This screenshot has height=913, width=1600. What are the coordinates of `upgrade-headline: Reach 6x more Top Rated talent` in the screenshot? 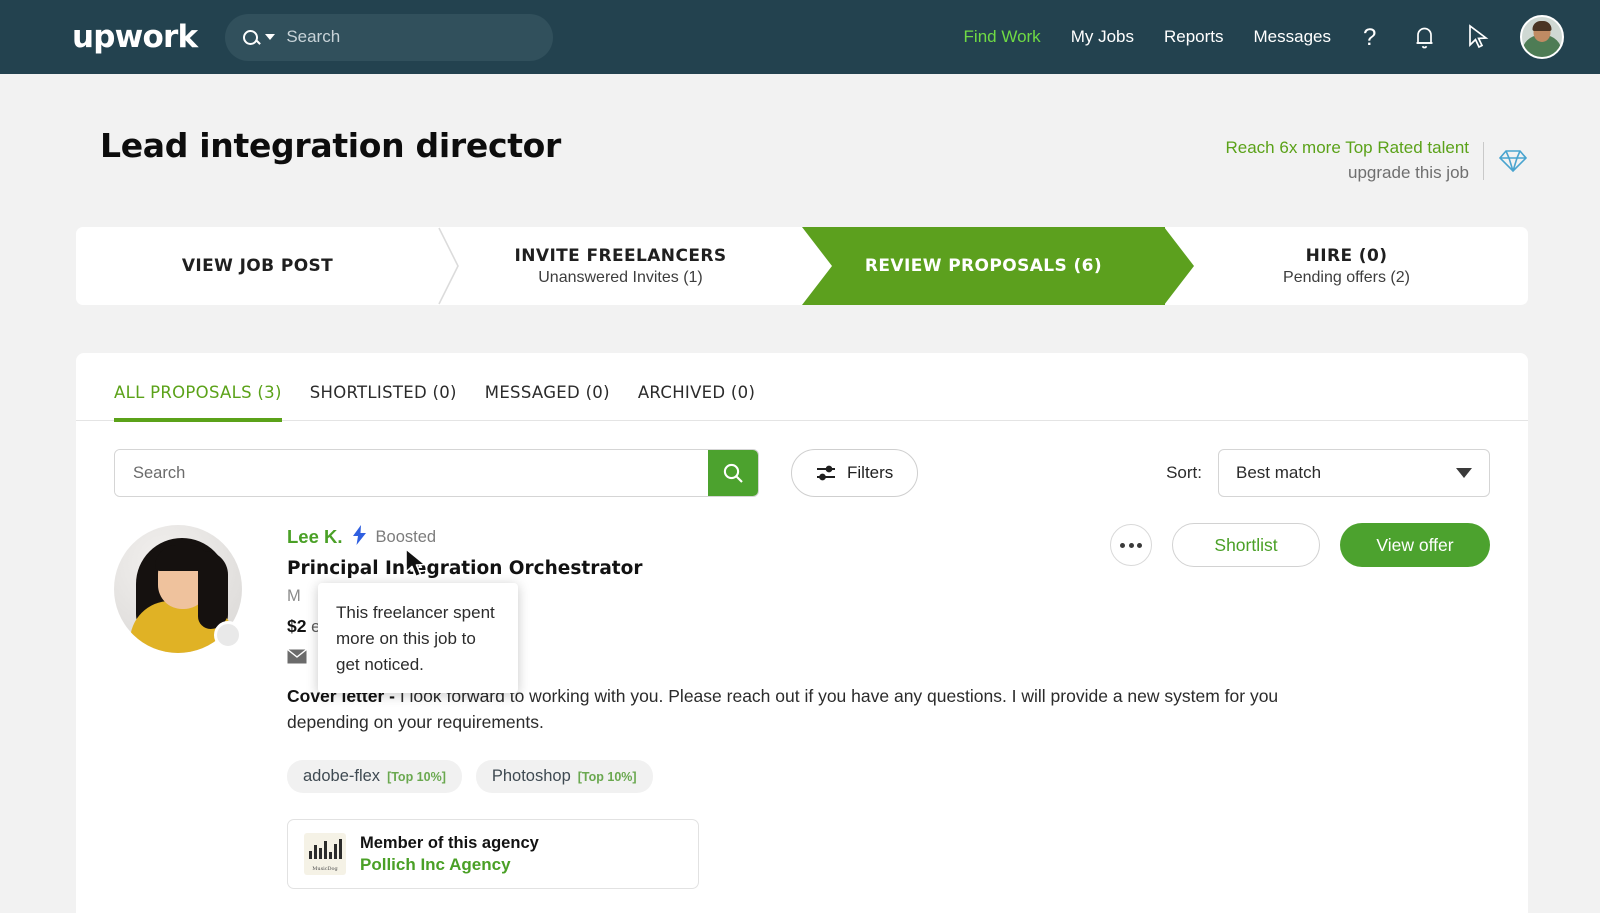 It's located at (1347, 147).